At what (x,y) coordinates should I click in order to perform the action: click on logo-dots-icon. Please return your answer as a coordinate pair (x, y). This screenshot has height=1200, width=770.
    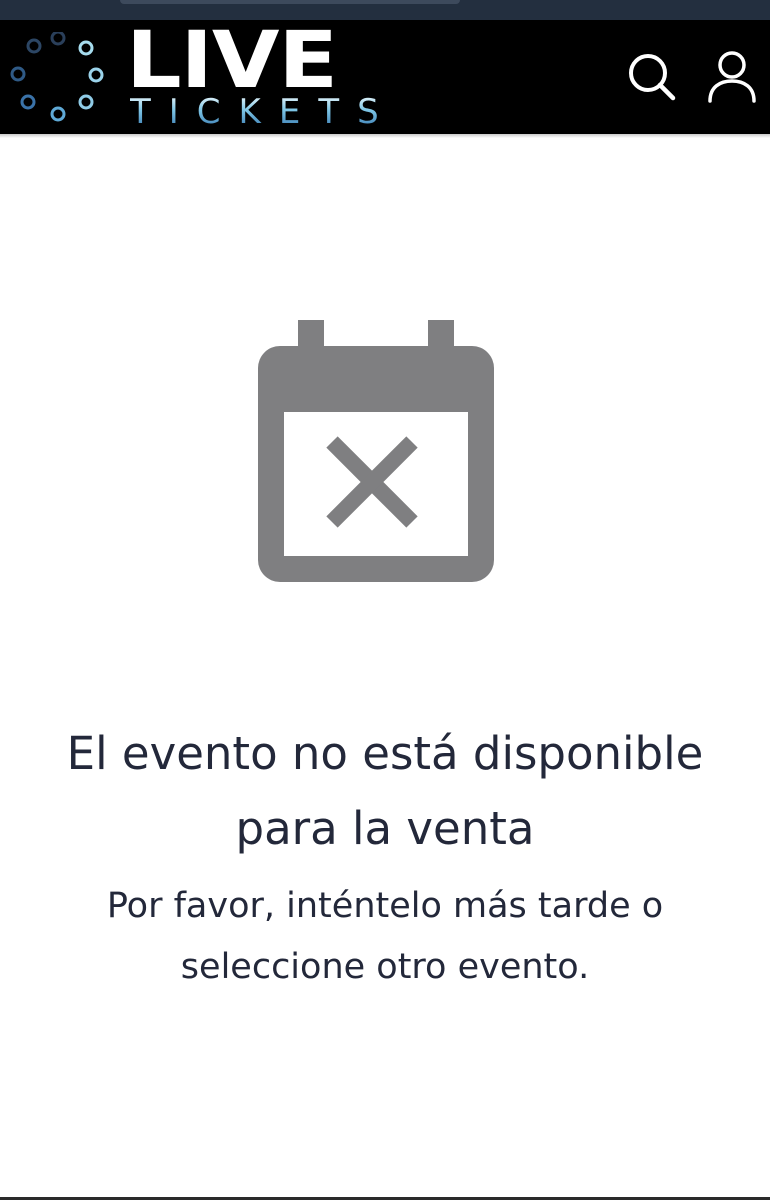
    Looking at the image, I should click on (57, 77).